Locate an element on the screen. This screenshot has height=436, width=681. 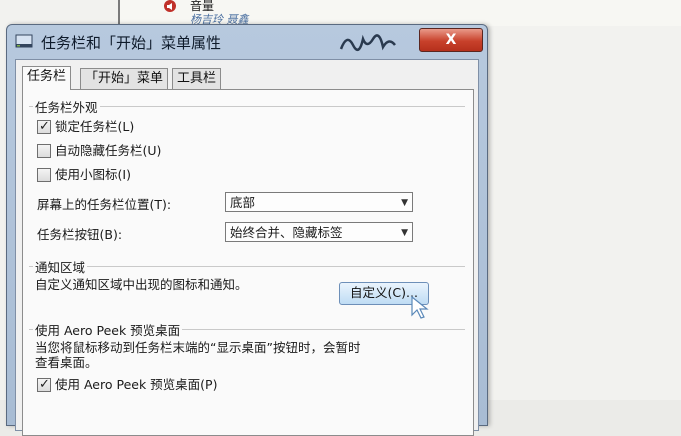
close-button: X is located at coordinates (451, 40).